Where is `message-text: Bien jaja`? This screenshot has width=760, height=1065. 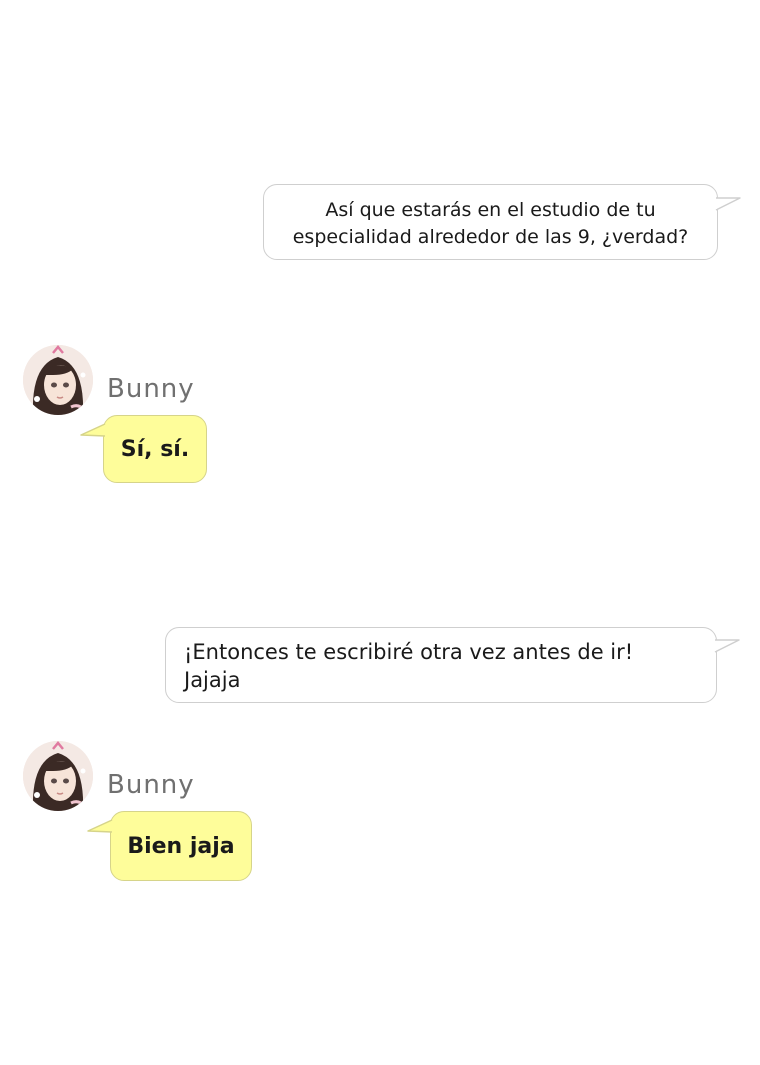 message-text: Bien jaja is located at coordinates (181, 846).